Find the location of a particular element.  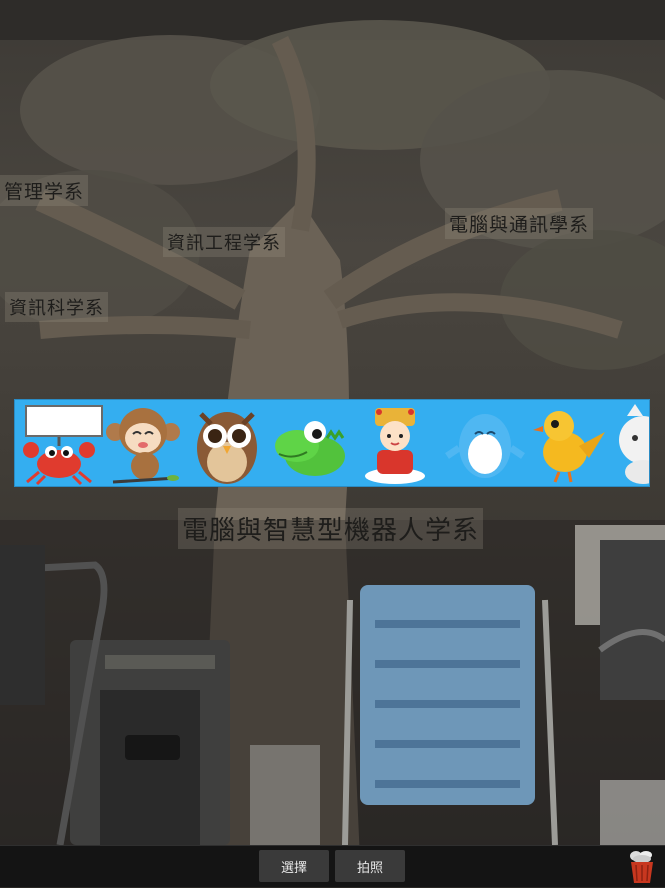

trash-icon is located at coordinates (641, 867).